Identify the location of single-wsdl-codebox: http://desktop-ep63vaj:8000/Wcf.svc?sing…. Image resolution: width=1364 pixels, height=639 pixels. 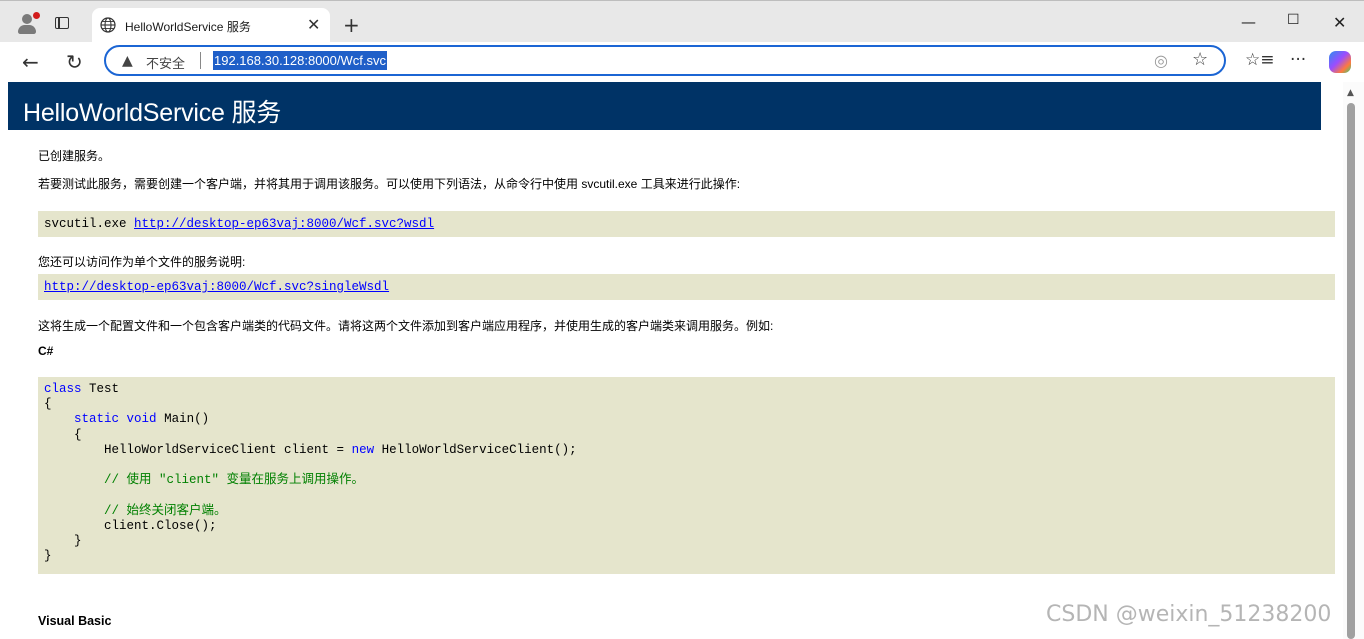
(686, 287).